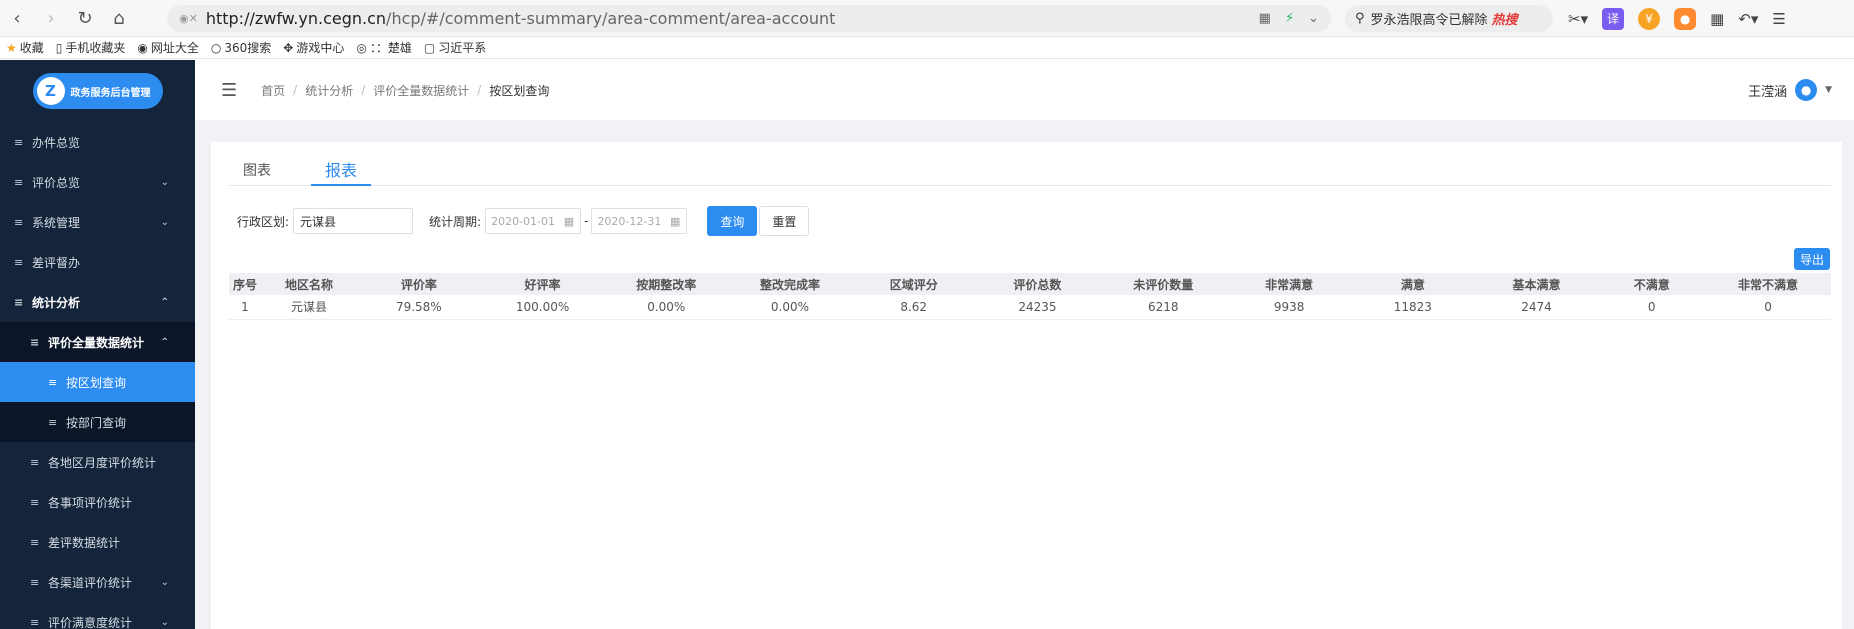 The image size is (1854, 629). What do you see at coordinates (288, 47) in the screenshot?
I see `bookmark-icon: ✥` at bounding box center [288, 47].